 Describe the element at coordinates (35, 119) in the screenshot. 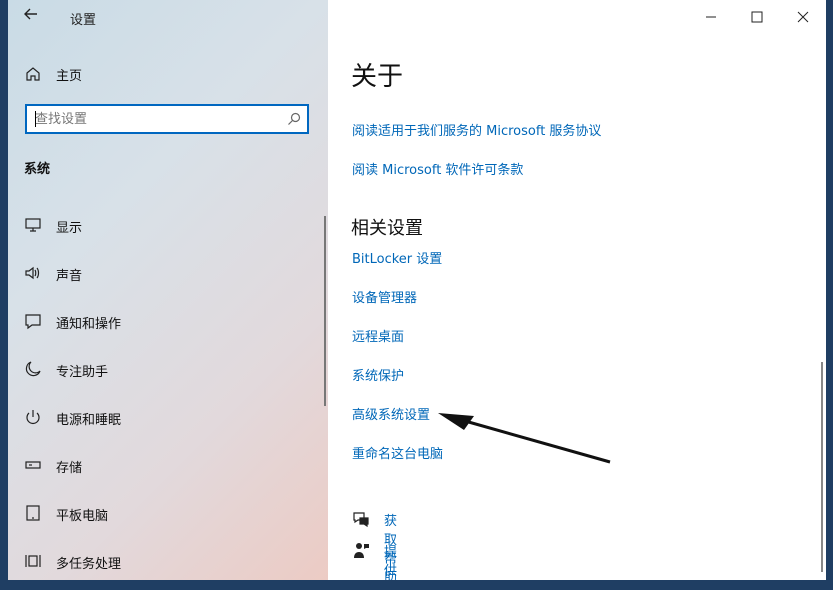

I see `text-caret` at that location.